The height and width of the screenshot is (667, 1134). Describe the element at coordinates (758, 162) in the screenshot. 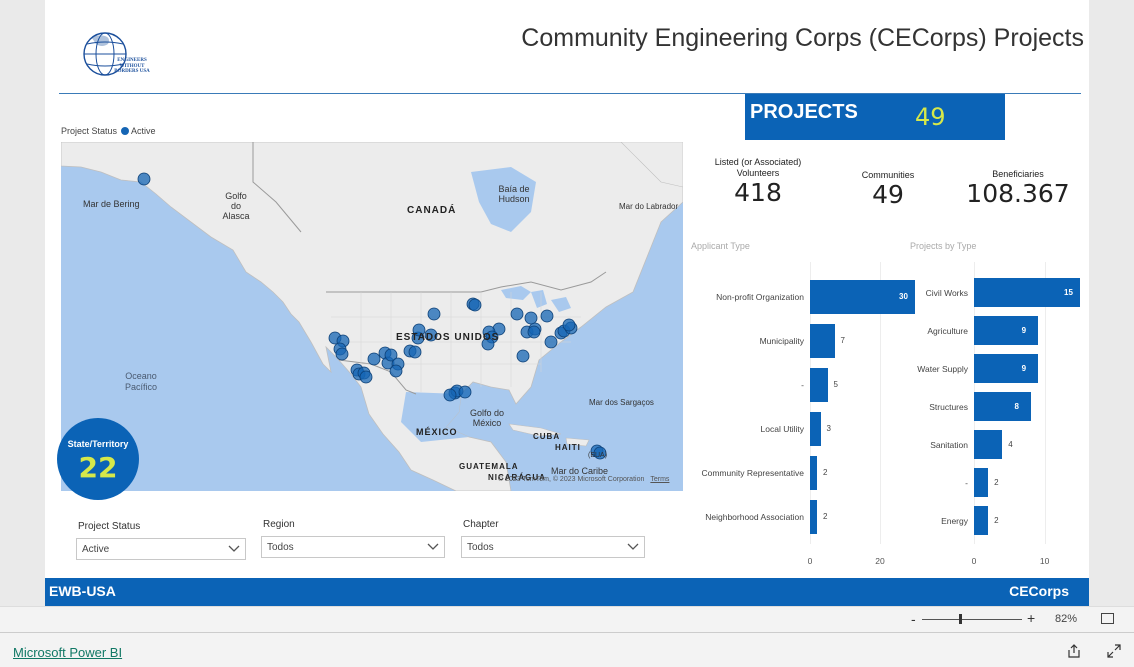

I see `volunteers-caption-1: Listed (or Associated)` at that location.